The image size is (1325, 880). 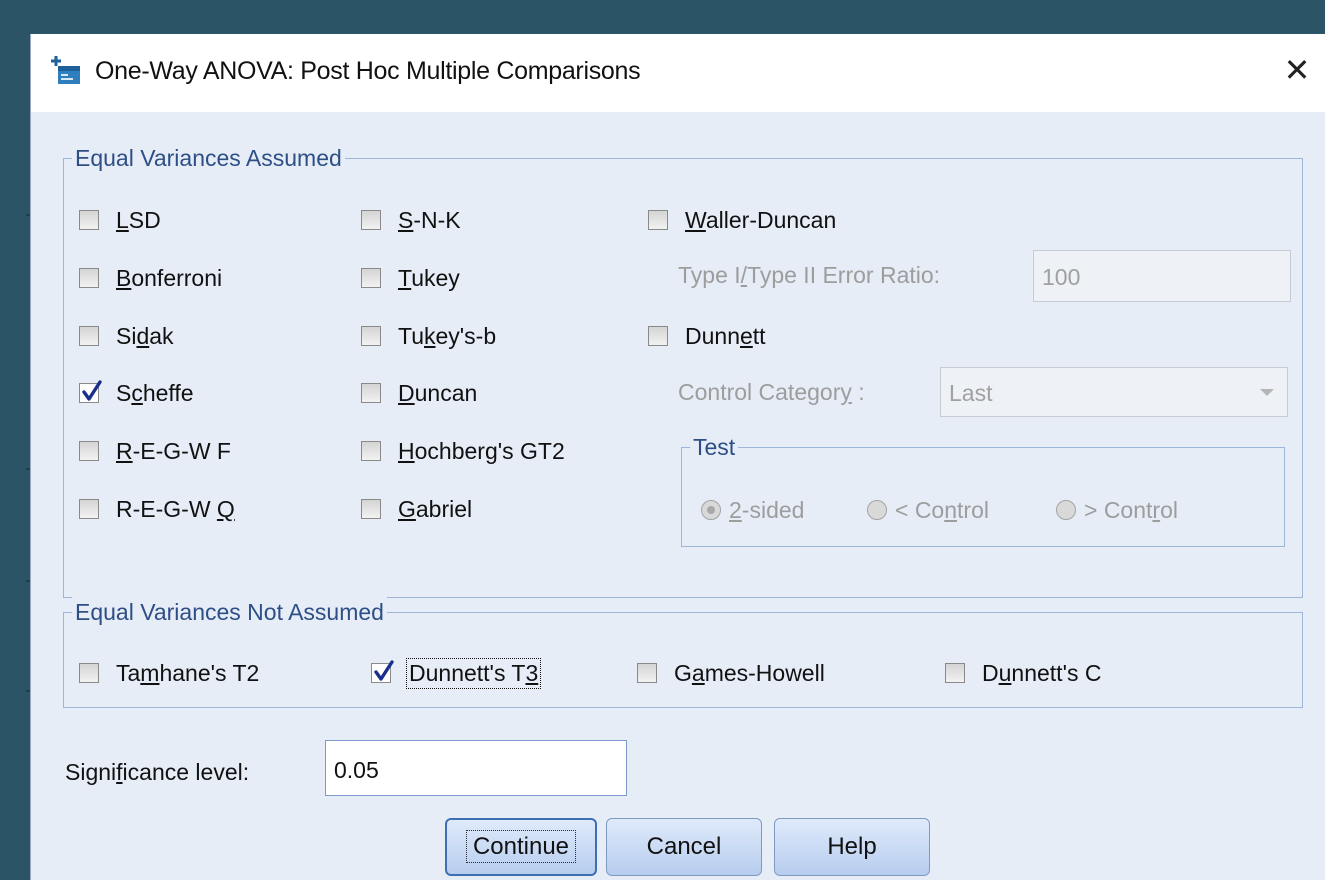 I want to click on checkbox-label: Tukey's-b, so click(x=447, y=335).